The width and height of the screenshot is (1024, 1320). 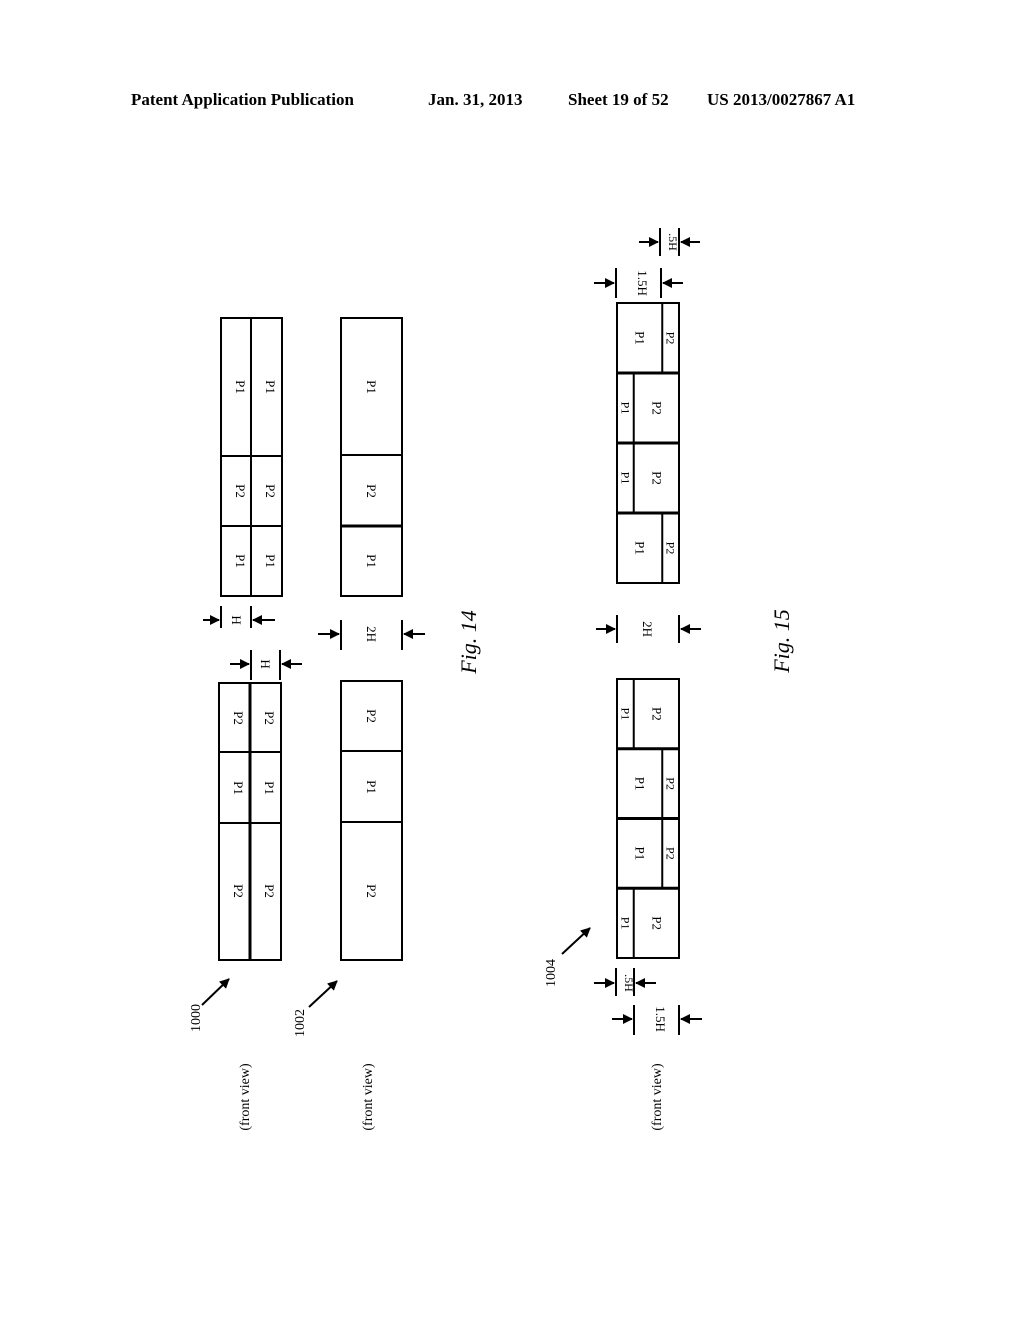 I want to click on ref-label-1002: 1002, so click(x=300, y=1023).